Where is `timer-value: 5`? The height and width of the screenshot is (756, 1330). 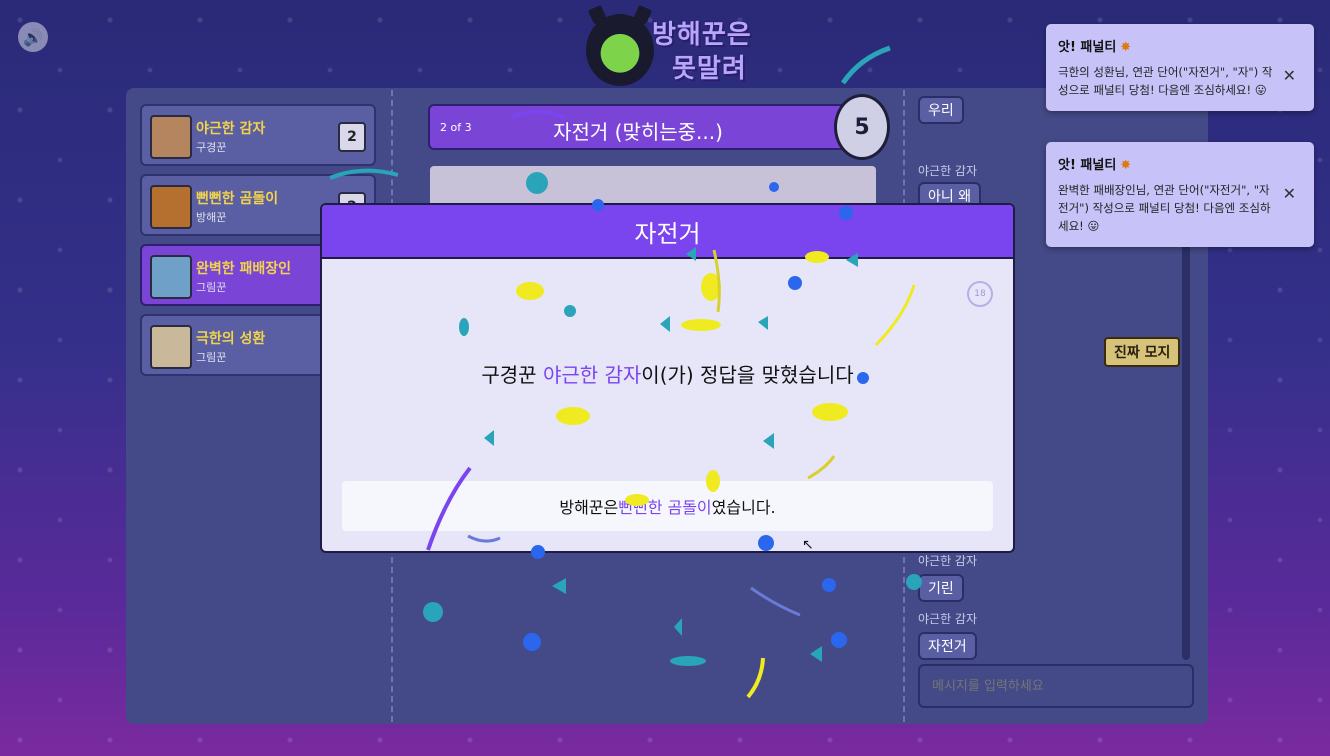 timer-value: 5 is located at coordinates (862, 127).